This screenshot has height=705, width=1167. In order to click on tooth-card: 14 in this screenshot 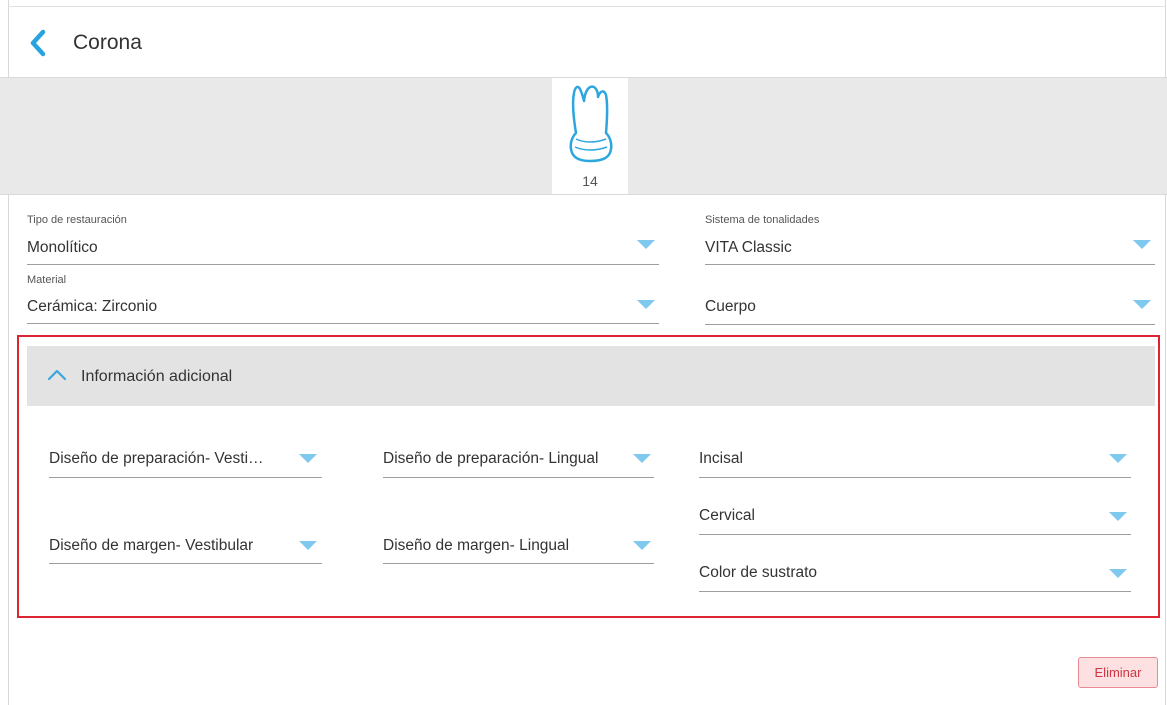, I will do `click(590, 136)`.